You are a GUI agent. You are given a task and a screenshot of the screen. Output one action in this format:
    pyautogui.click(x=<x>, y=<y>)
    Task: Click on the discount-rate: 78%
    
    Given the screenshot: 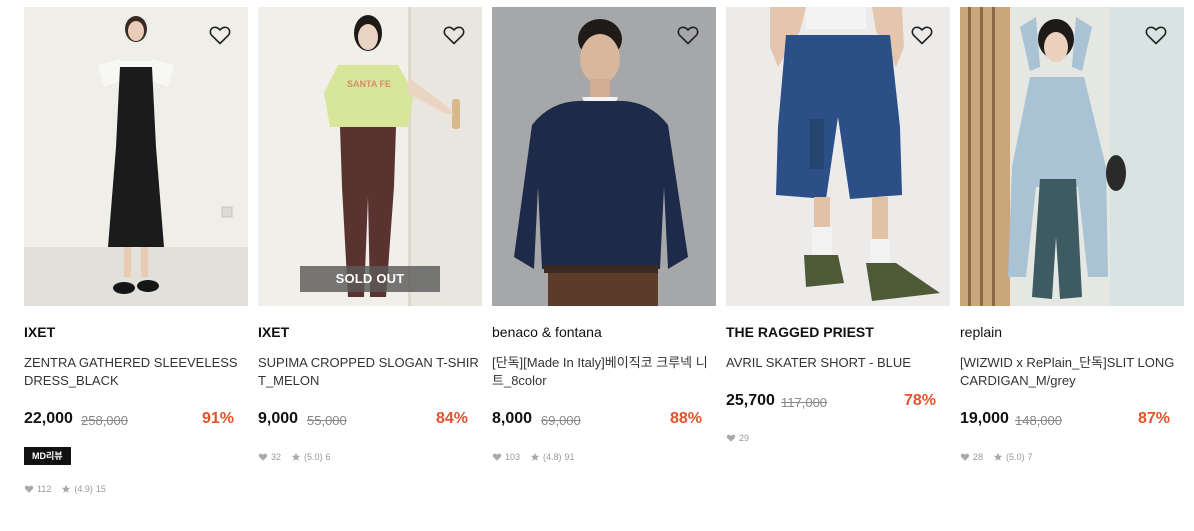 What is the action you would take?
    pyautogui.click(x=919, y=400)
    